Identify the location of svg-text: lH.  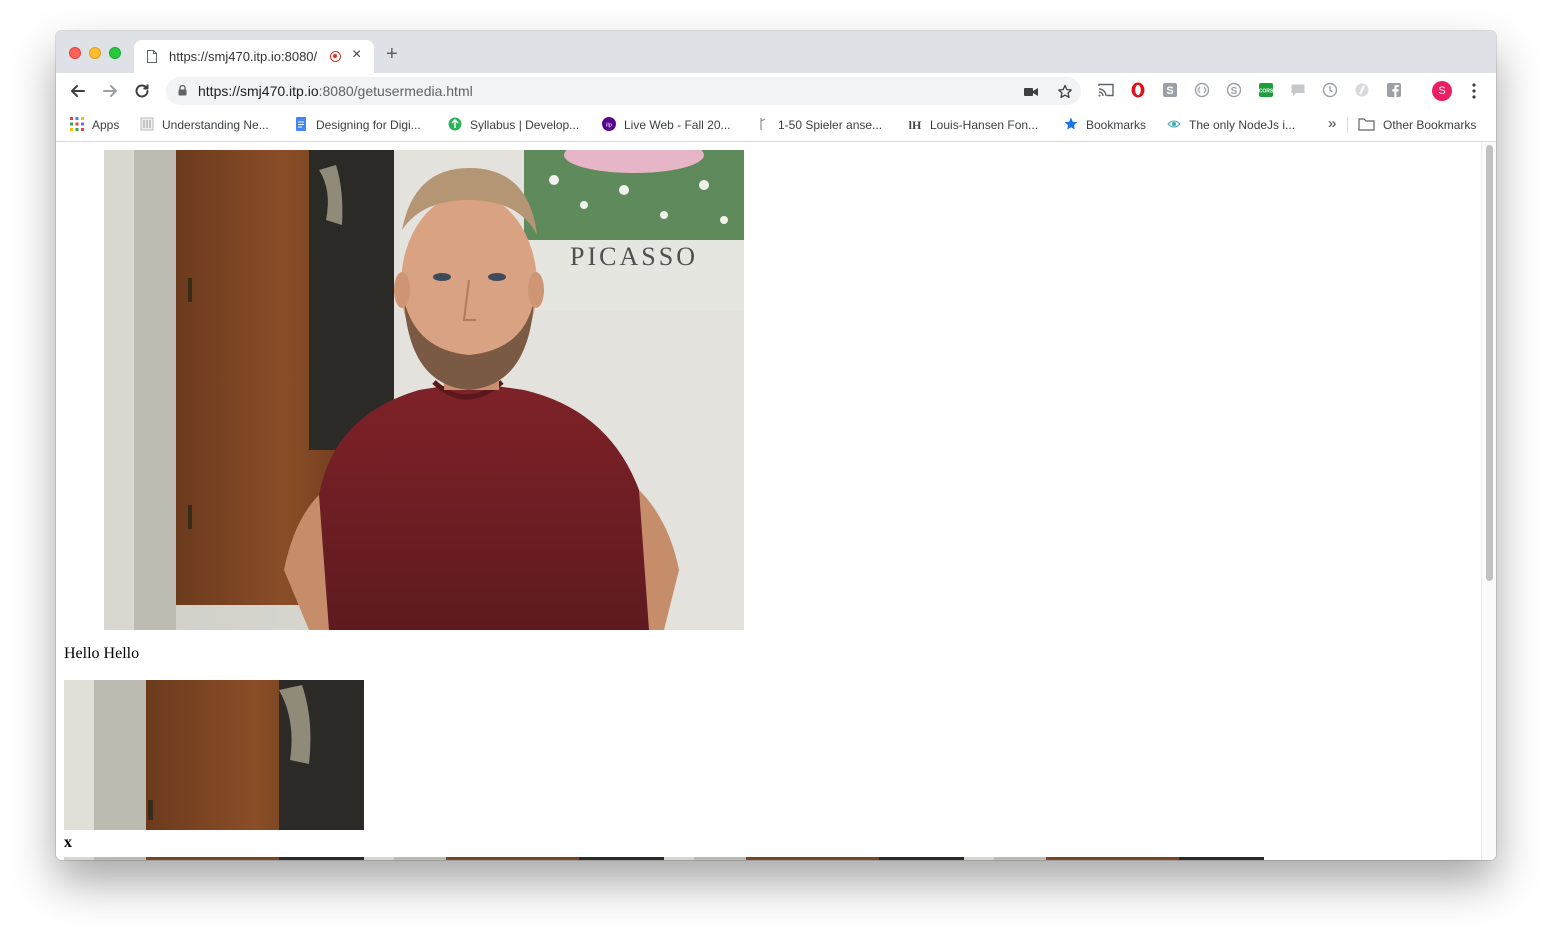
(915, 124).